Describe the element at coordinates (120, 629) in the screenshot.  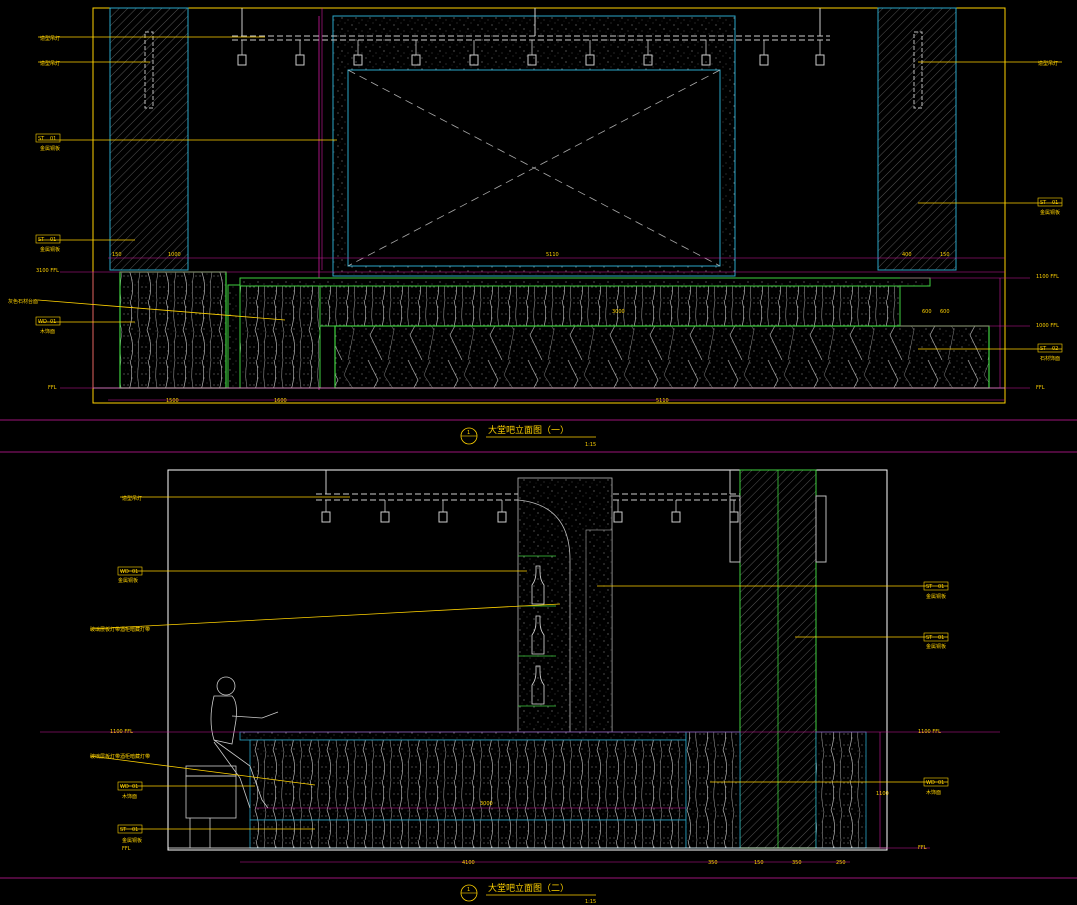
I see `label-d2-glass-a: 玻璃层板灯带酒柜暗藏灯带` at that location.